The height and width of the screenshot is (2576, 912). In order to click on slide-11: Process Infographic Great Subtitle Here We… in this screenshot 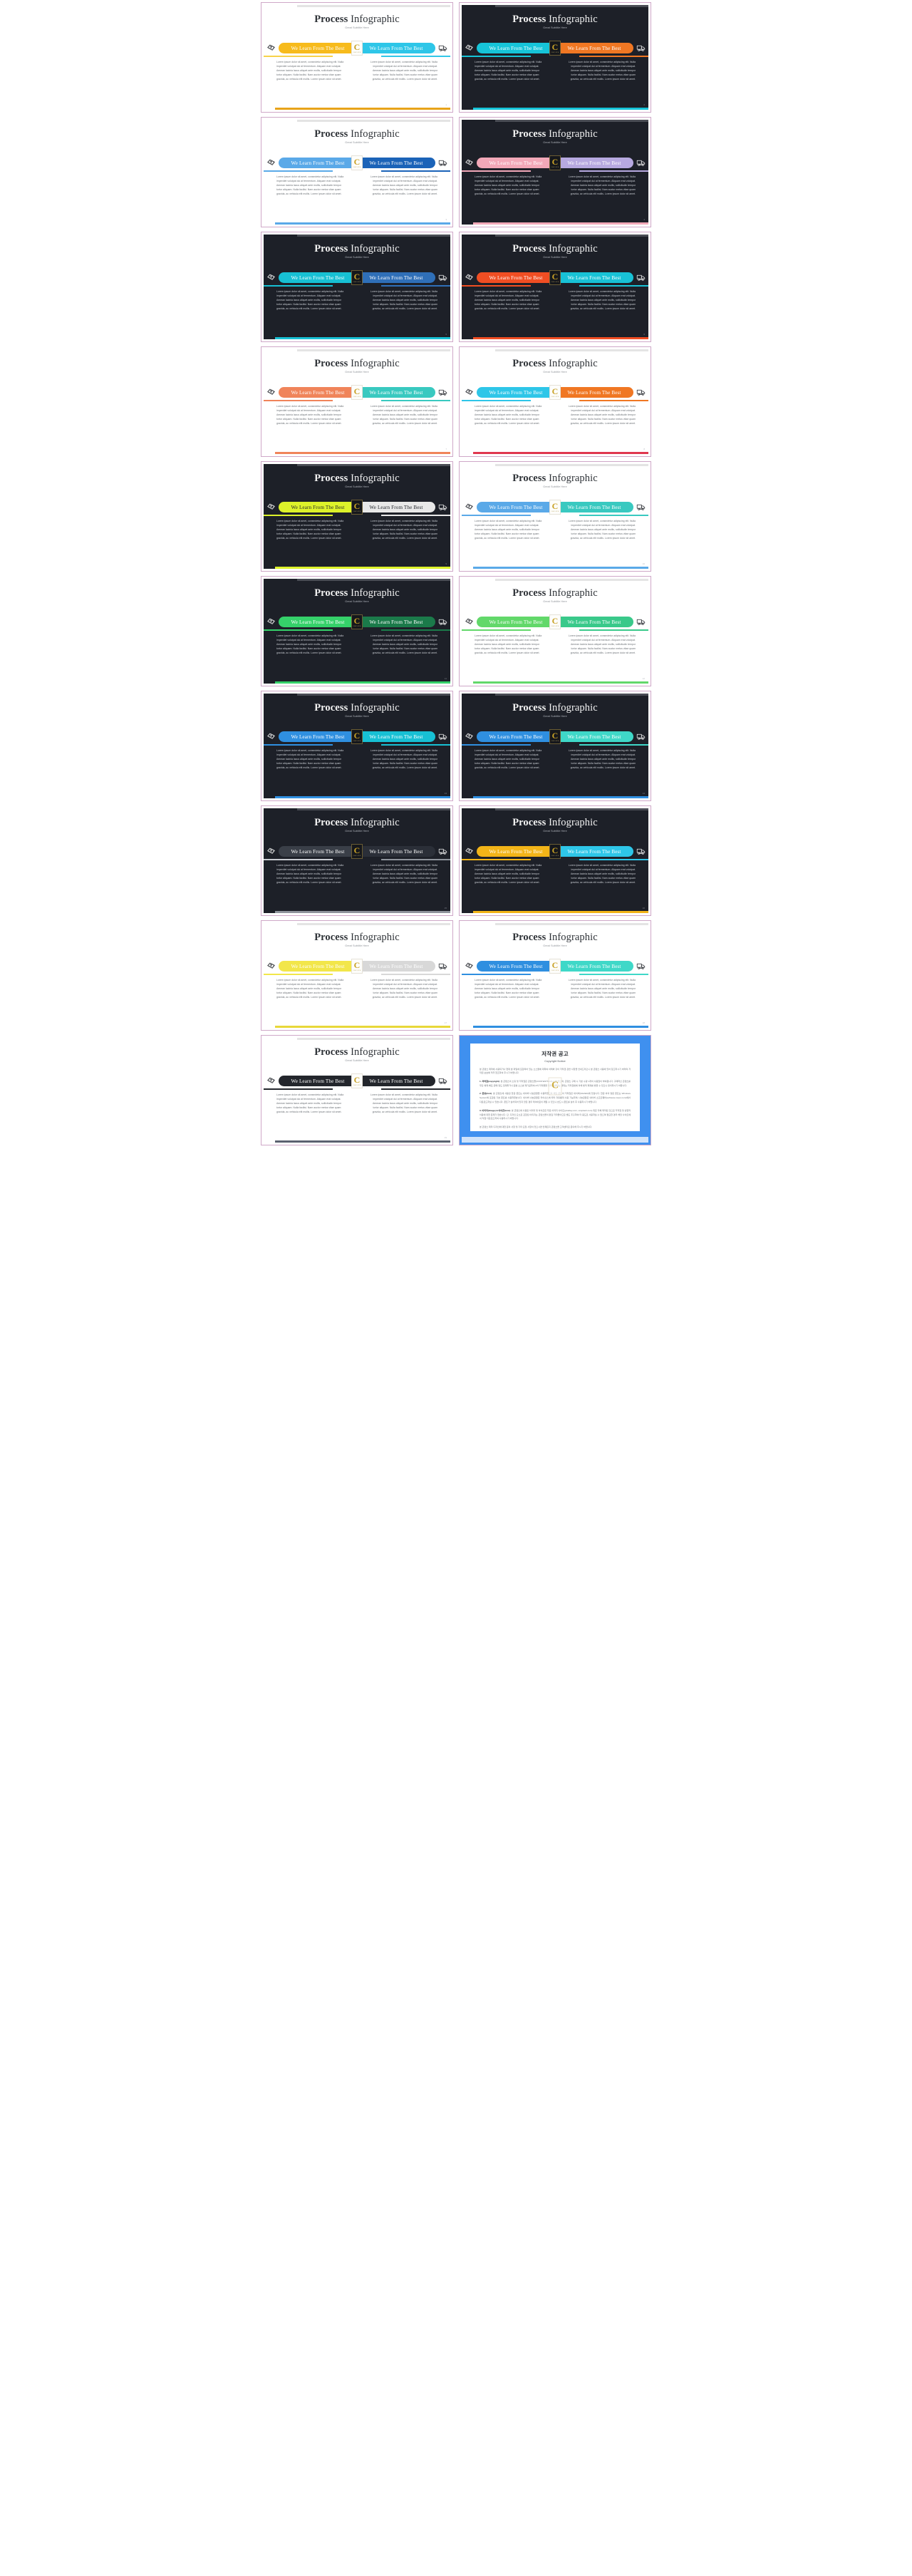, I will do `click(357, 631)`.